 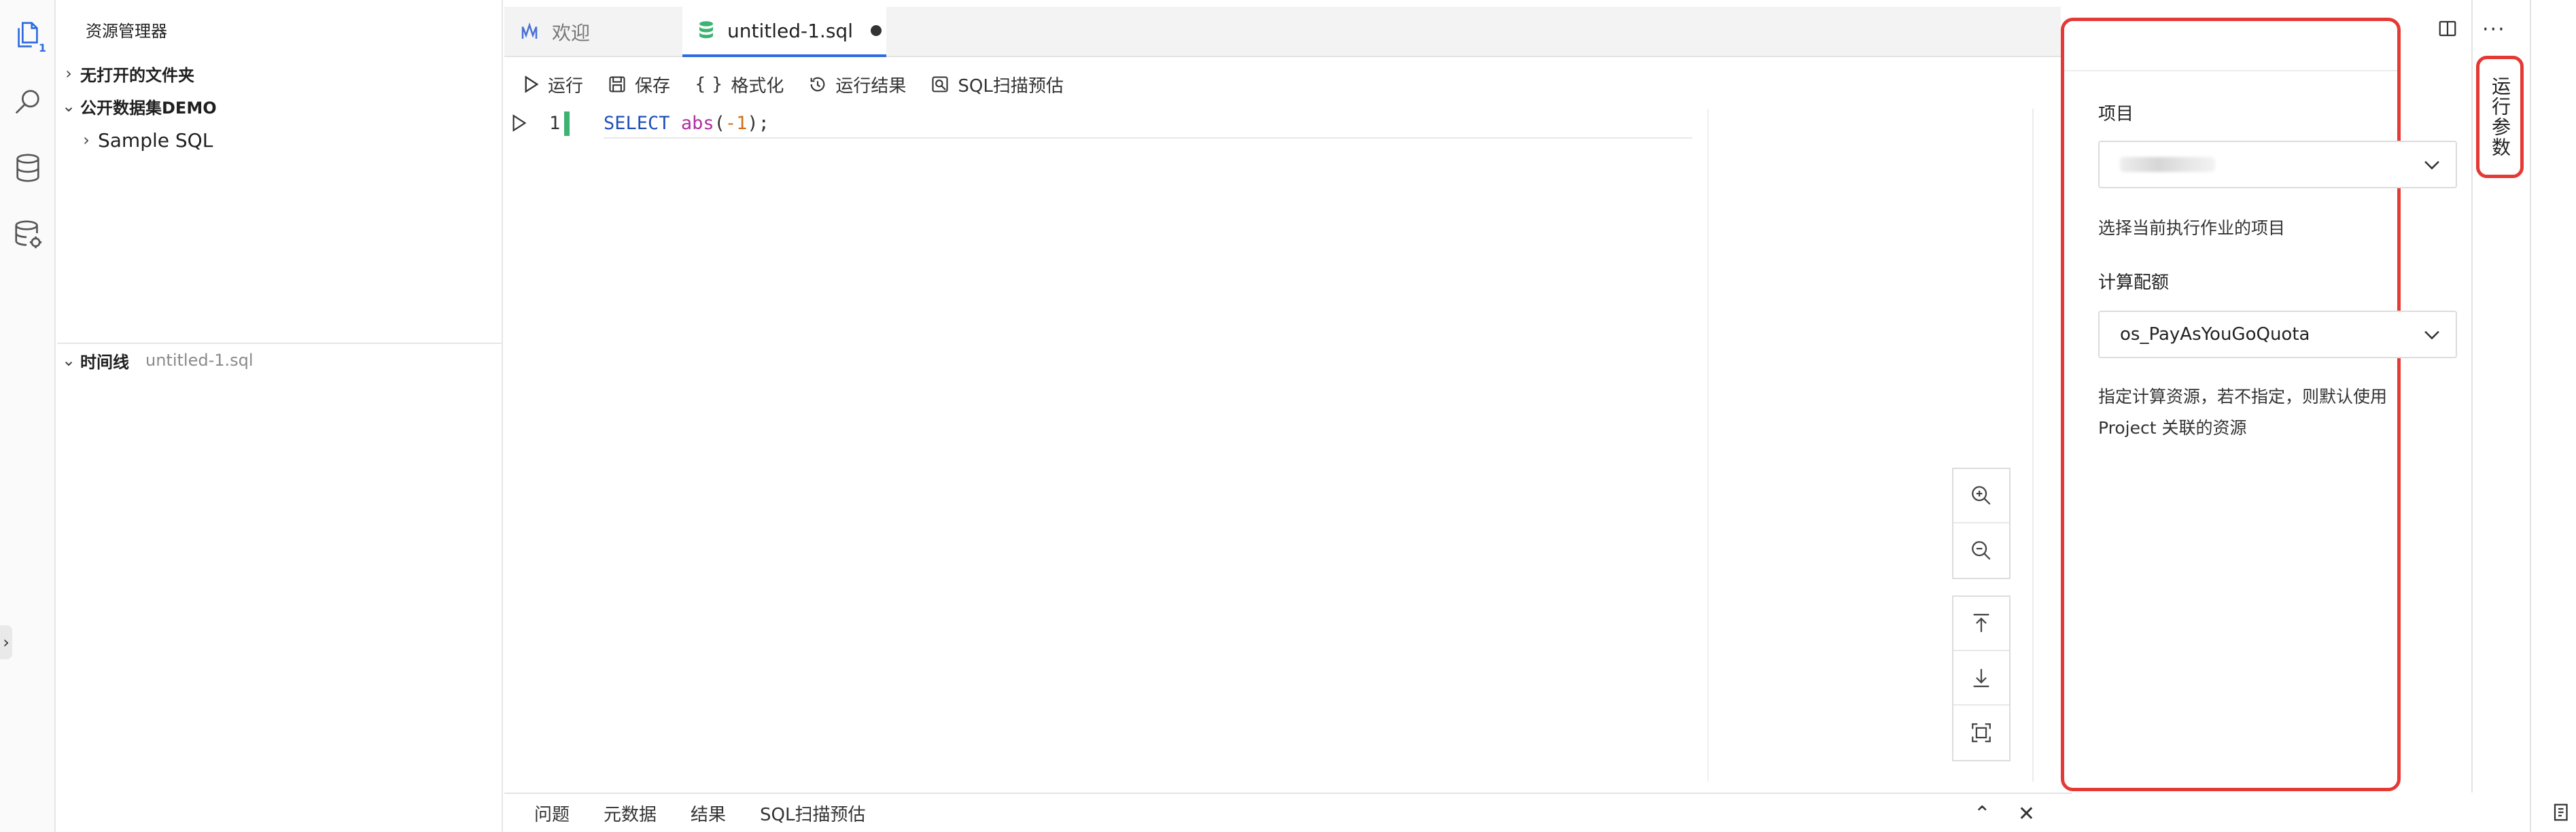 I want to click on run-results-label: 运行结果, so click(x=871, y=86).